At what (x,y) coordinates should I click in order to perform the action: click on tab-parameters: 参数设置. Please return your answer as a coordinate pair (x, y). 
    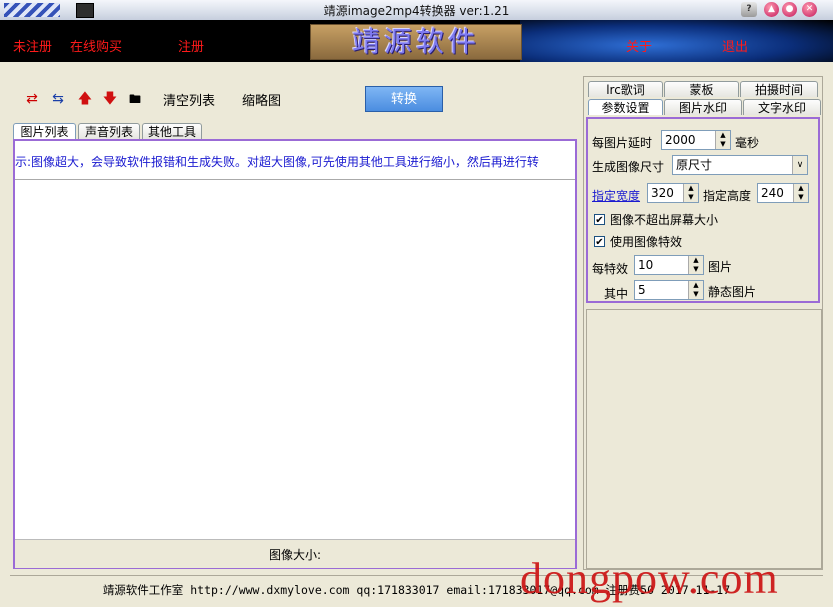
    Looking at the image, I should click on (625, 107).